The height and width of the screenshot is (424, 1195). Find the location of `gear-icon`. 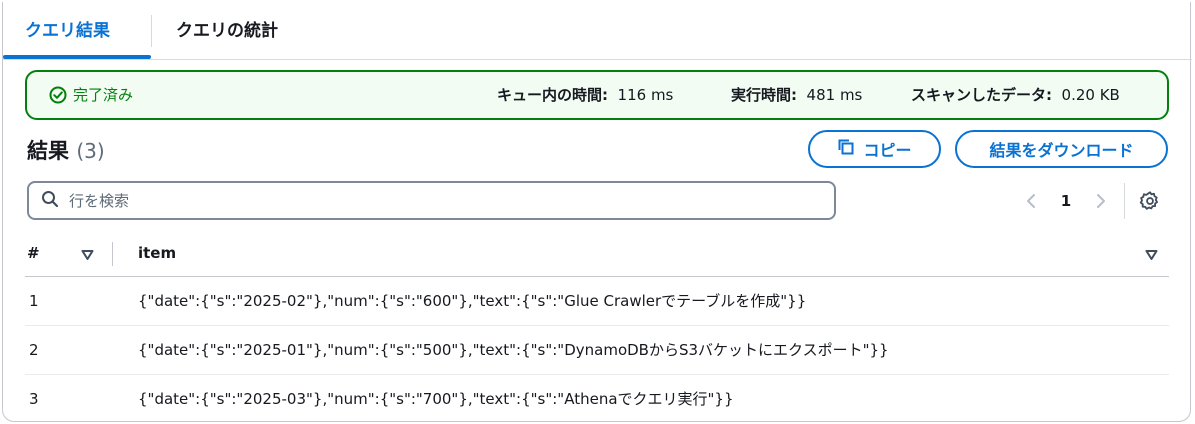

gear-icon is located at coordinates (1150, 203).